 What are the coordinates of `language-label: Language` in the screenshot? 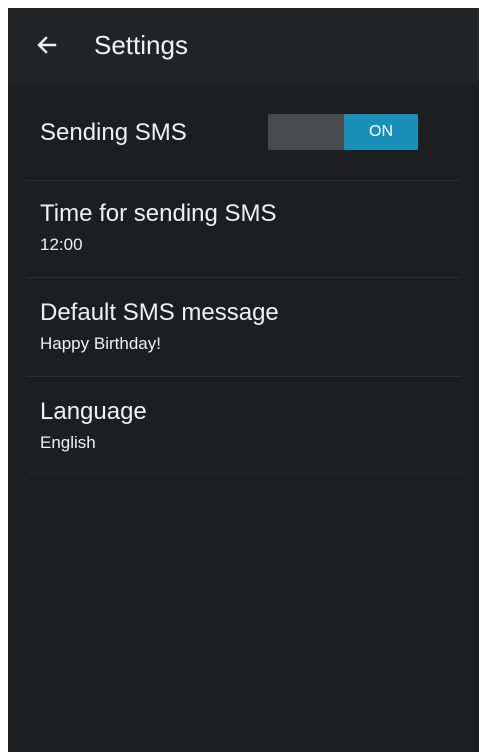 It's located at (93, 411).